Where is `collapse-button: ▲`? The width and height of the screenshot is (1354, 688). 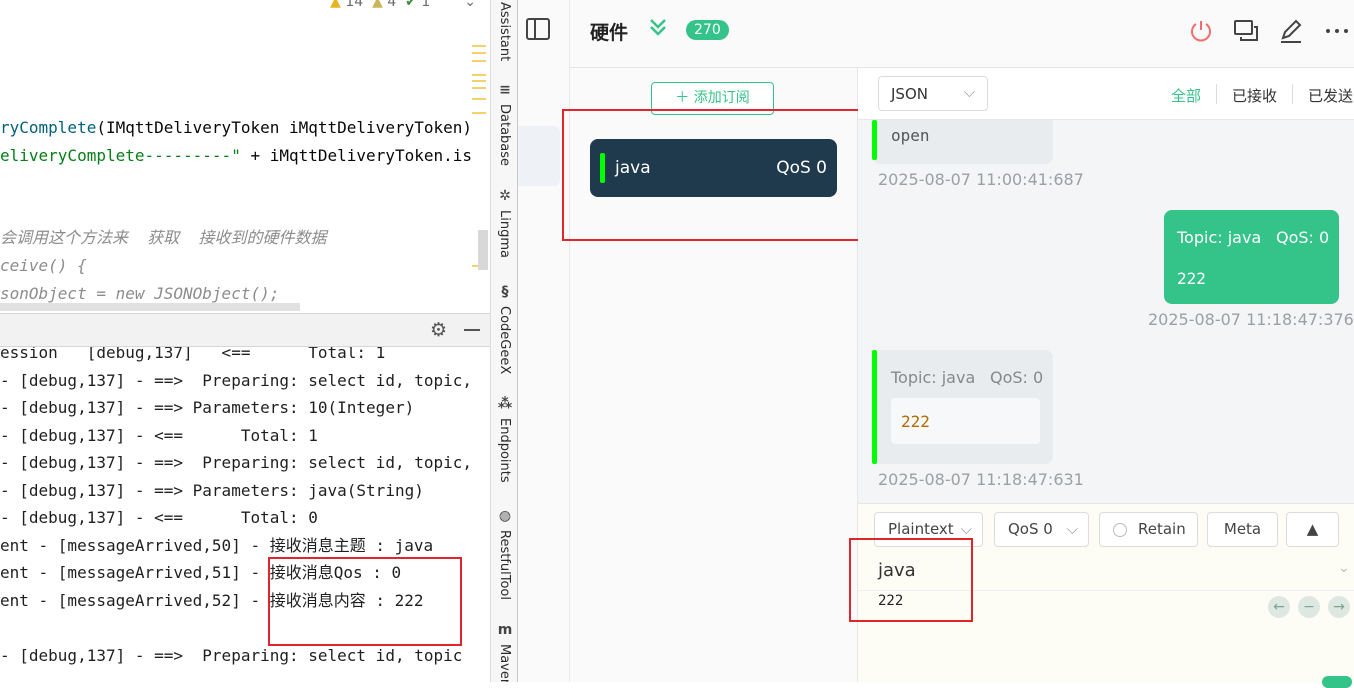
collapse-button: ▲ is located at coordinates (1312, 529).